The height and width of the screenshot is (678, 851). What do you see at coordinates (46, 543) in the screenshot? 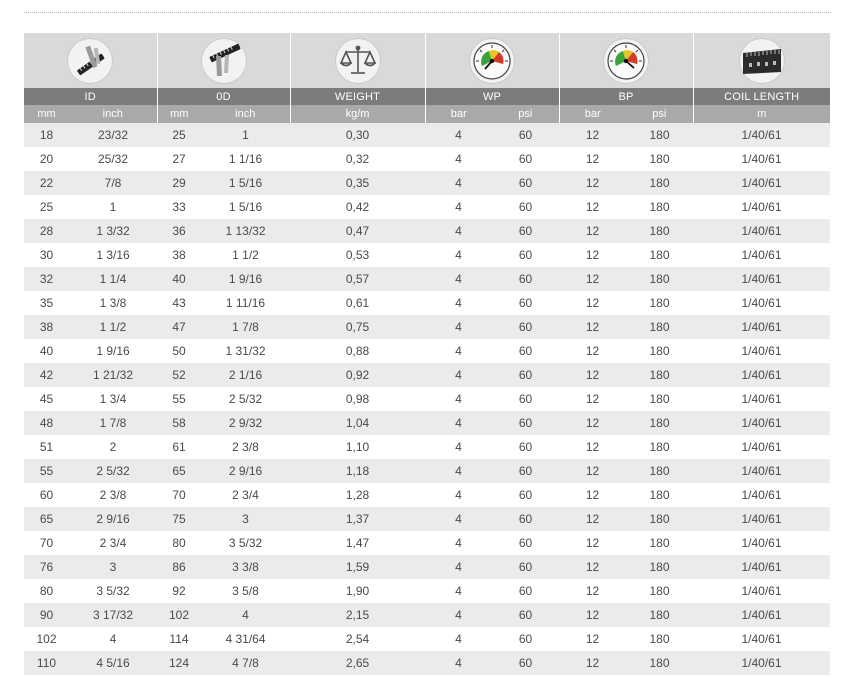
I see `cell-id-mm: 70` at bounding box center [46, 543].